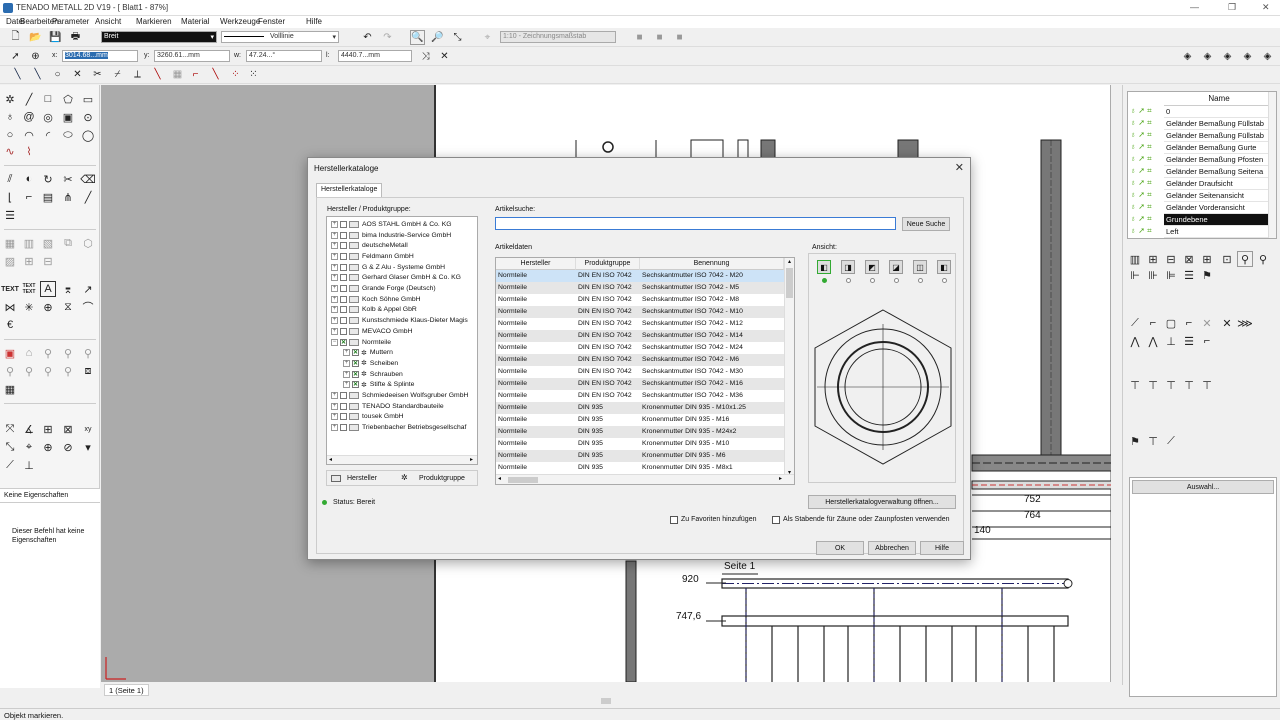  I want to click on tree-item: + MEVACO GmbH, so click(371, 331).